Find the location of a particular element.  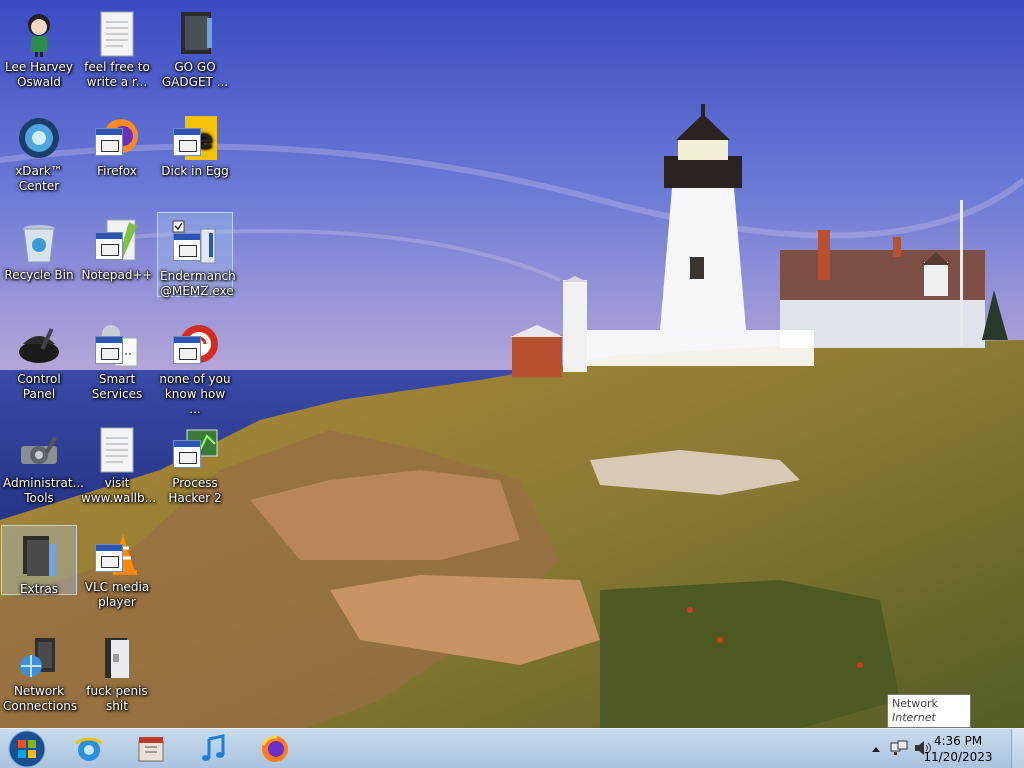

app-icon is located at coordinates (151, 749).